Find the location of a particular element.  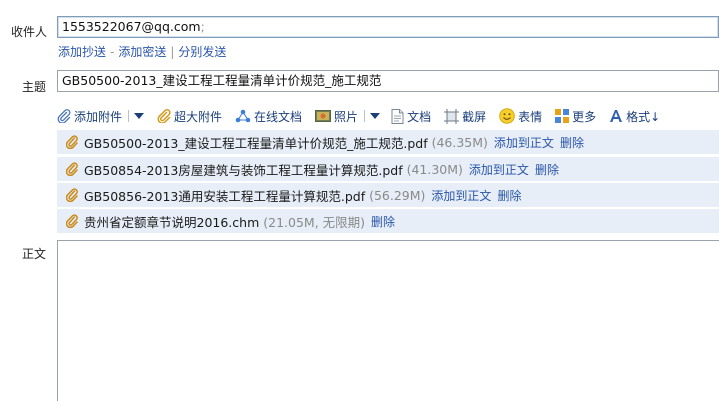

format-button: 格式↓ is located at coordinates (634, 116).